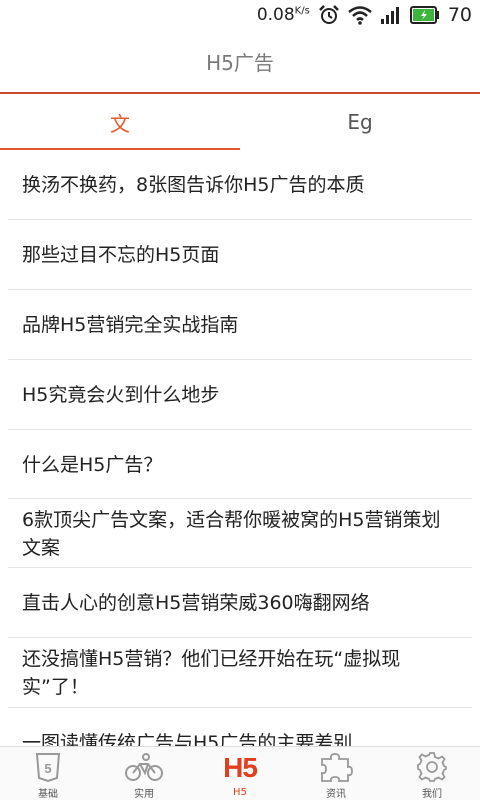 The width and height of the screenshot is (480, 800). Describe the element at coordinates (240, 395) in the screenshot. I see `list-item: H5究竟会火到什么地步` at that location.